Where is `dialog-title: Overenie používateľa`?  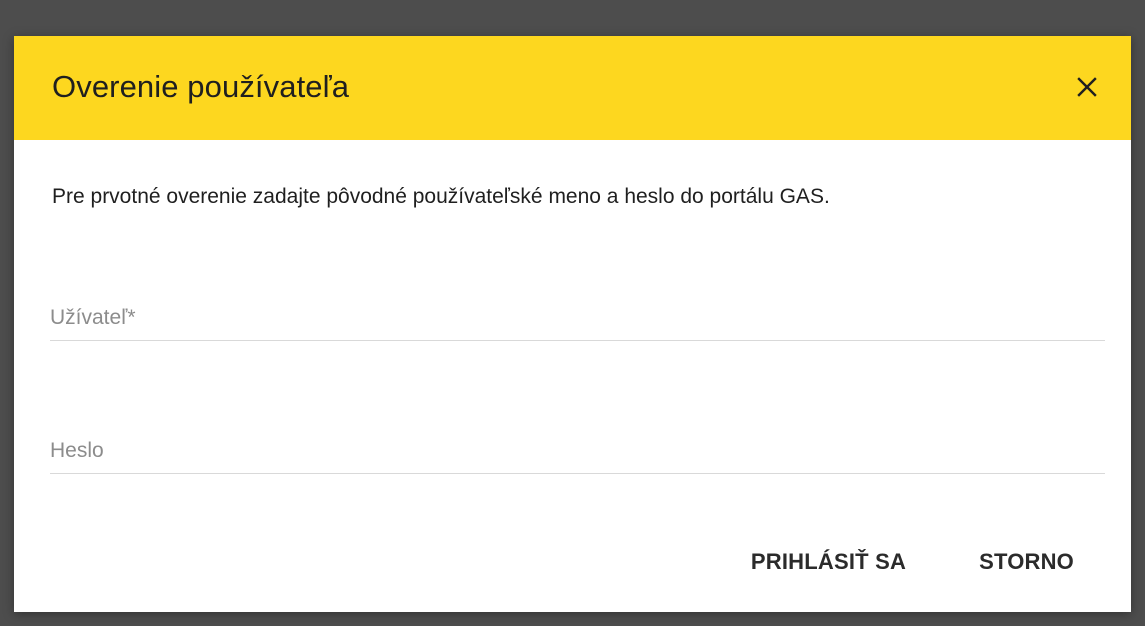
dialog-title: Overenie používateľa is located at coordinates (201, 86).